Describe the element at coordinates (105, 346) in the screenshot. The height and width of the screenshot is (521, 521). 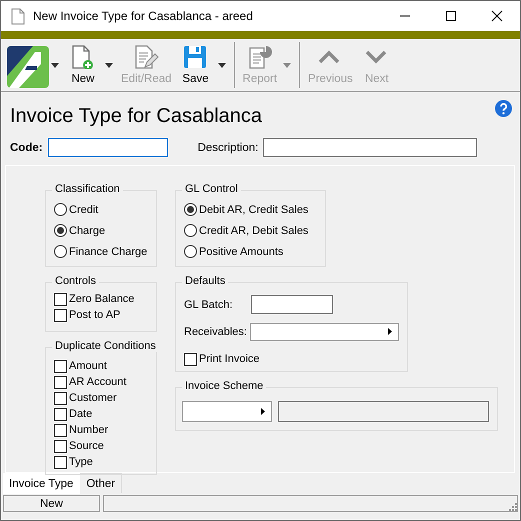
I see `group-title: Duplicate Conditions` at that location.